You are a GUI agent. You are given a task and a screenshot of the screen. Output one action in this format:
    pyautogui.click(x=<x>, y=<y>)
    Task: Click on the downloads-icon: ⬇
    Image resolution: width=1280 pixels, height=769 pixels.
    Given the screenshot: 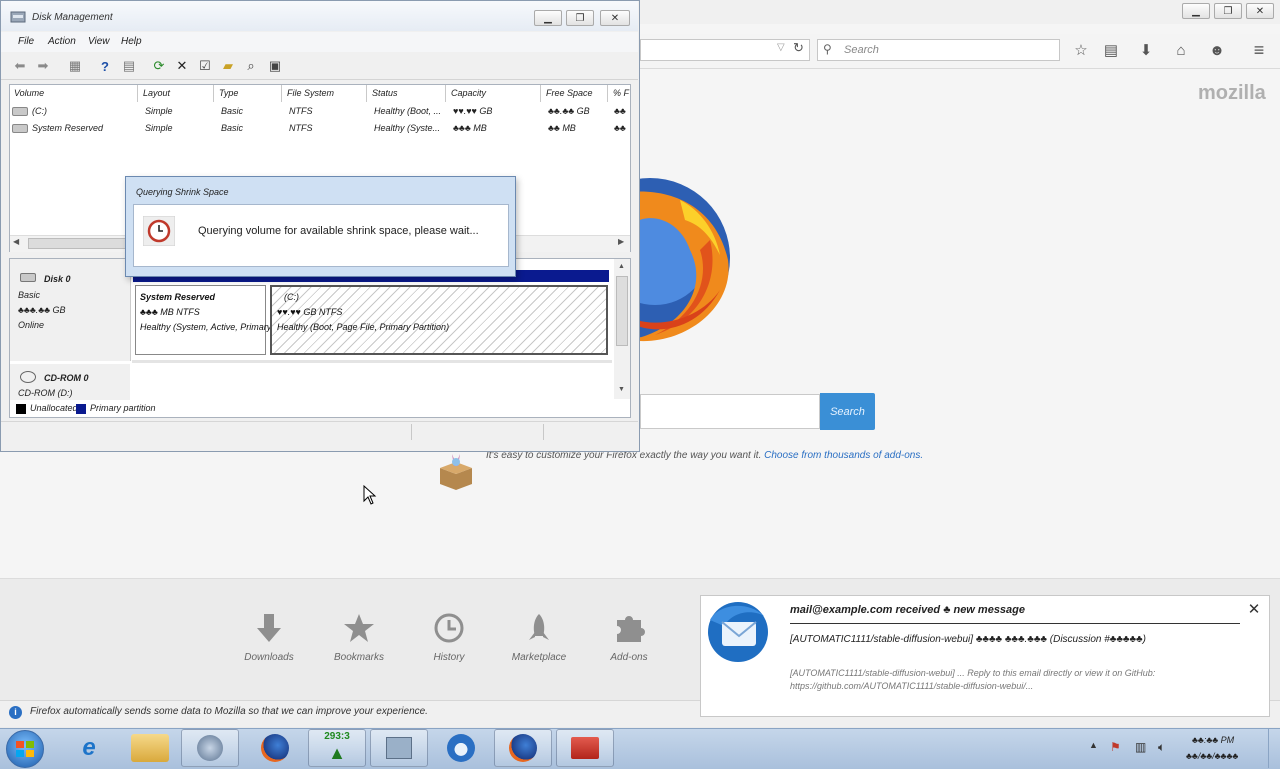 What is the action you would take?
    pyautogui.click(x=1146, y=50)
    